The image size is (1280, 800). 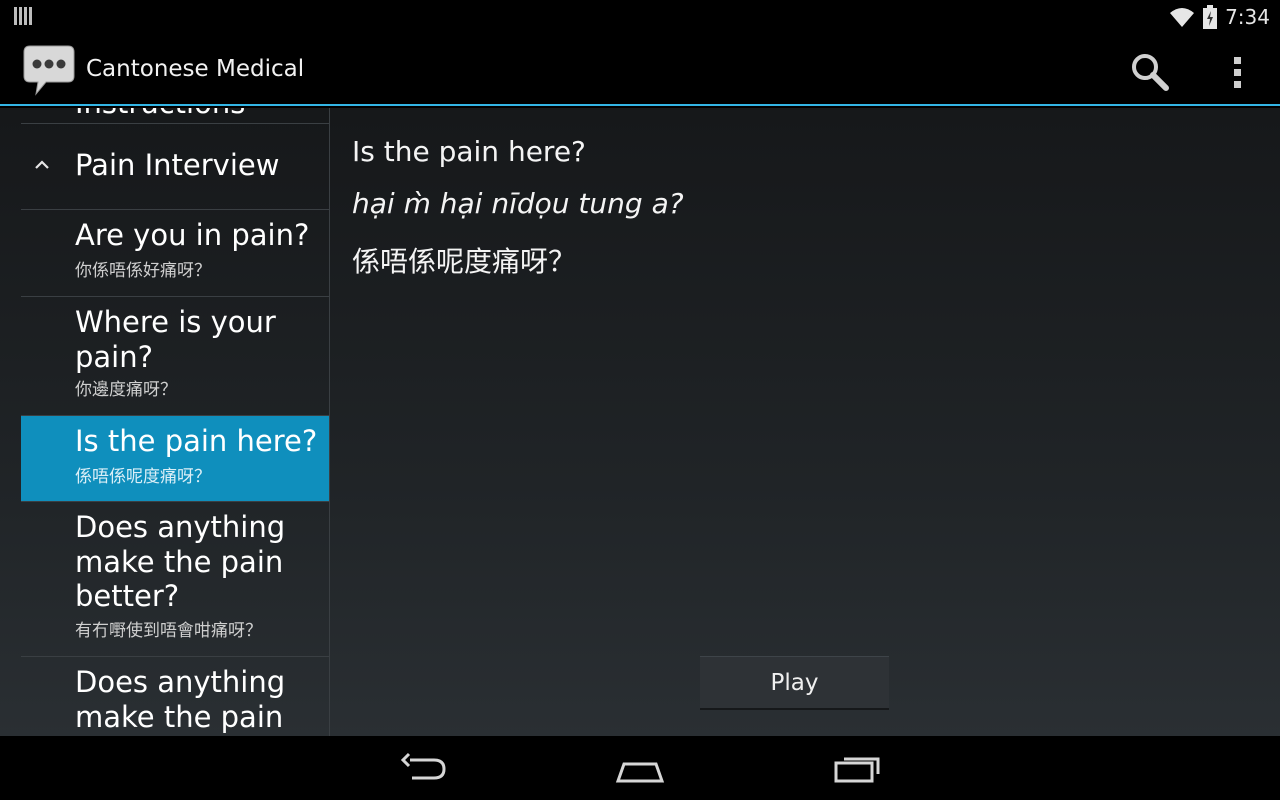 I want to click on status-indicators: 7:34, so click(x=1219, y=17).